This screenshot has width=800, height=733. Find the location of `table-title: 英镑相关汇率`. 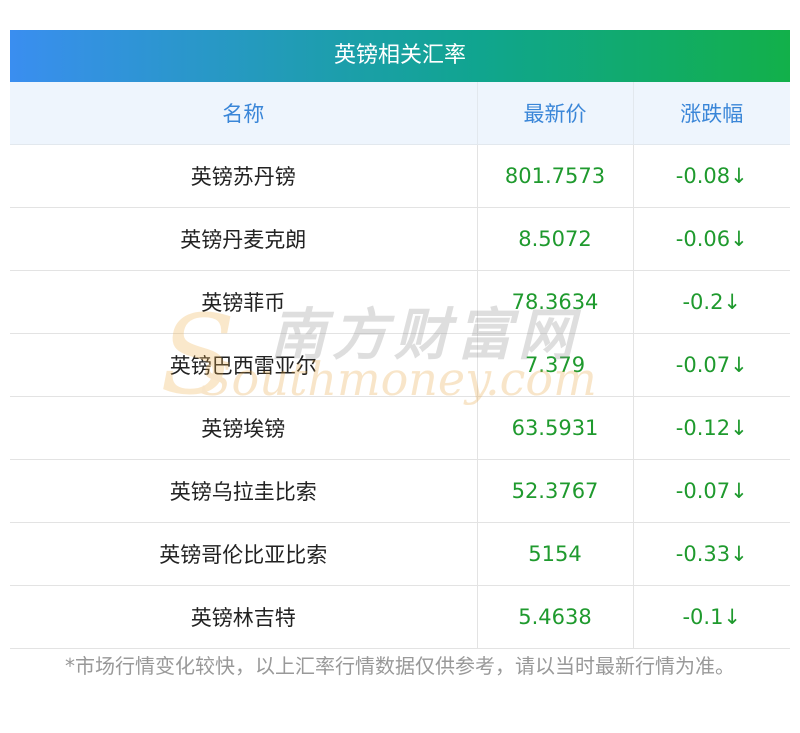

table-title: 英镑相关汇率 is located at coordinates (400, 56).